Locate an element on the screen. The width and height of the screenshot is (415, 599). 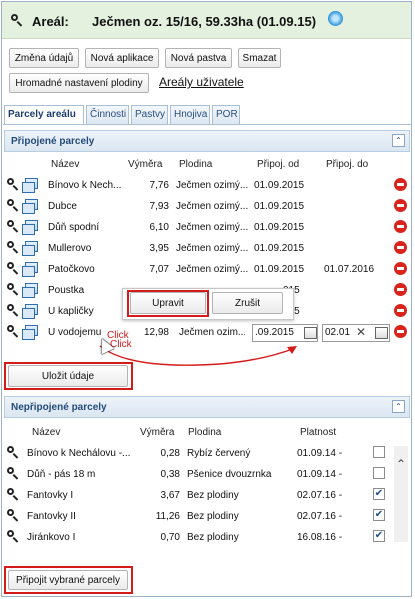
disconnected-parcels-title: Nepřipojené parcely is located at coordinates (59, 407).